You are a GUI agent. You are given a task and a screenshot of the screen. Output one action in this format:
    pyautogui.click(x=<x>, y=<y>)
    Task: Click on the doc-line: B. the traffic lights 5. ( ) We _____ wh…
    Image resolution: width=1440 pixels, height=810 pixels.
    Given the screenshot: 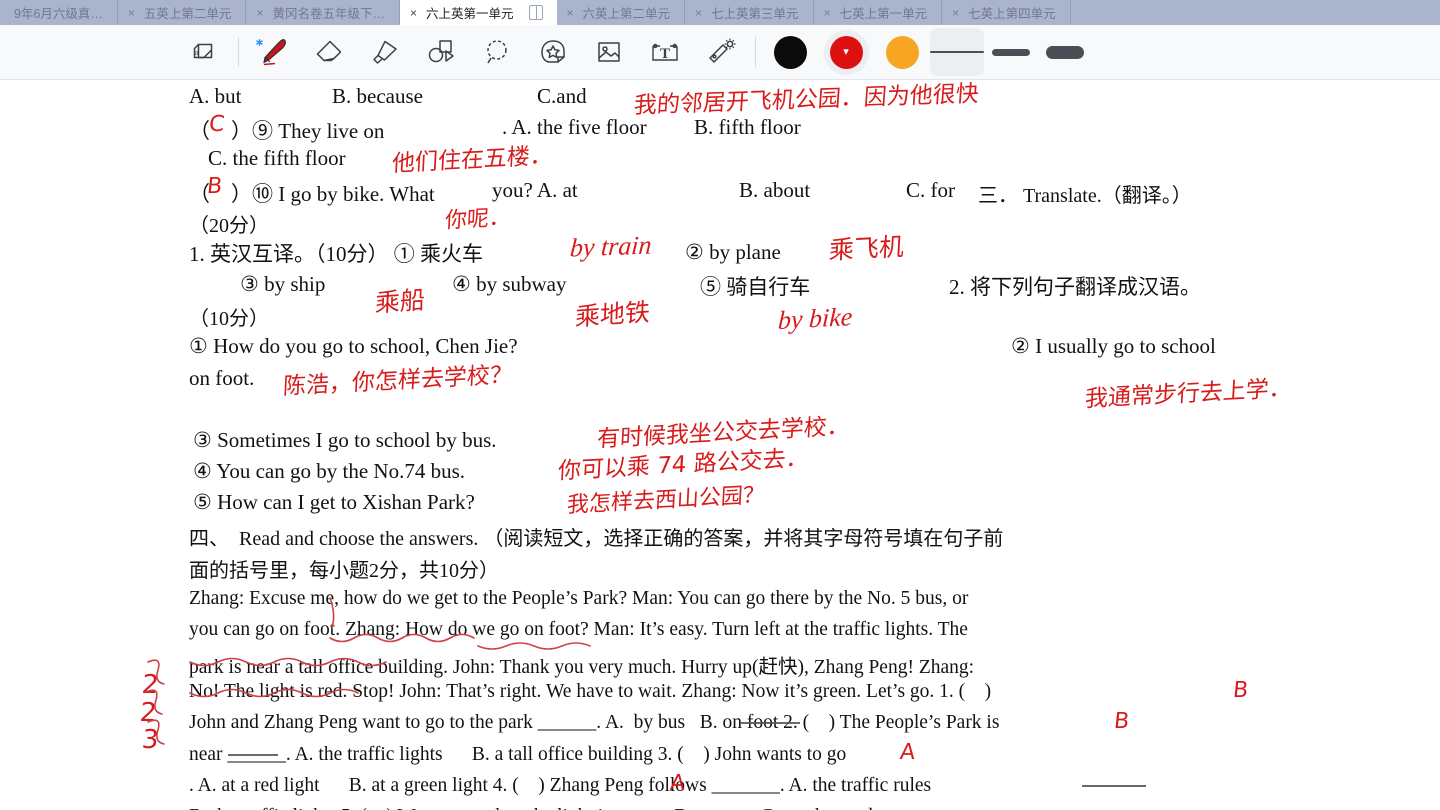 What is the action you would take?
    pyautogui.click(x=543, y=808)
    